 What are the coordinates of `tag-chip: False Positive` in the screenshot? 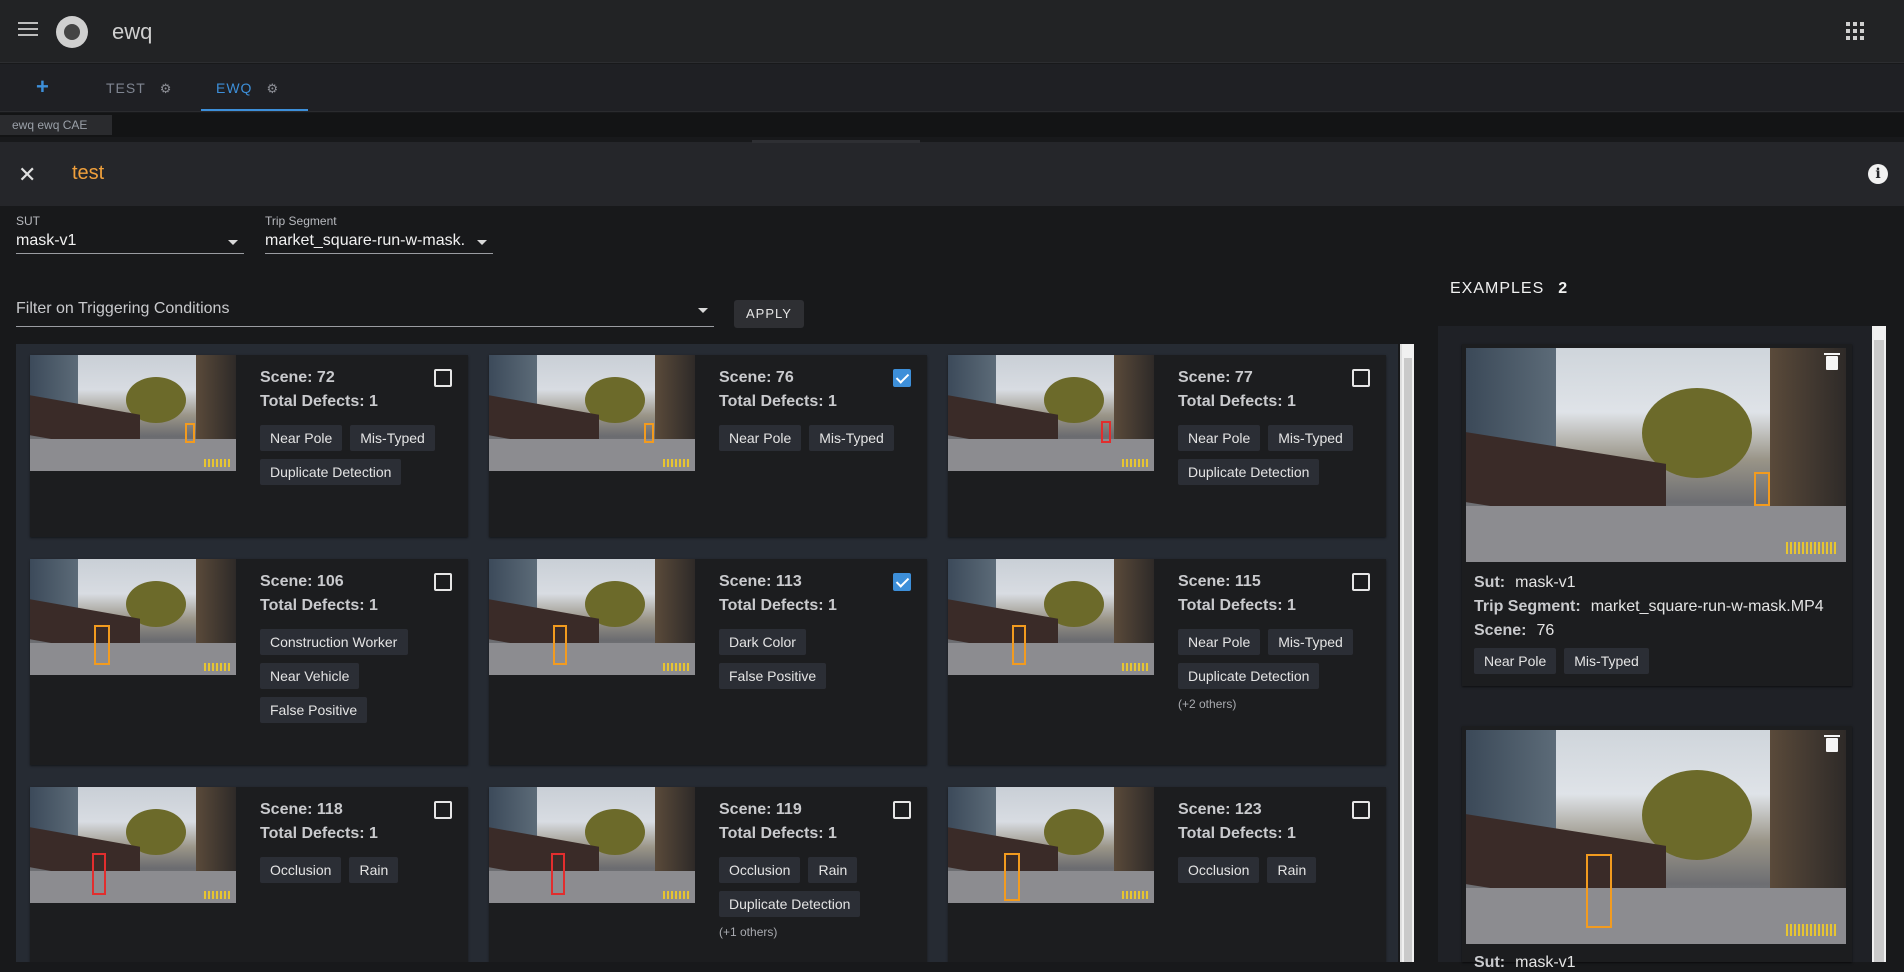 It's located at (773, 676).